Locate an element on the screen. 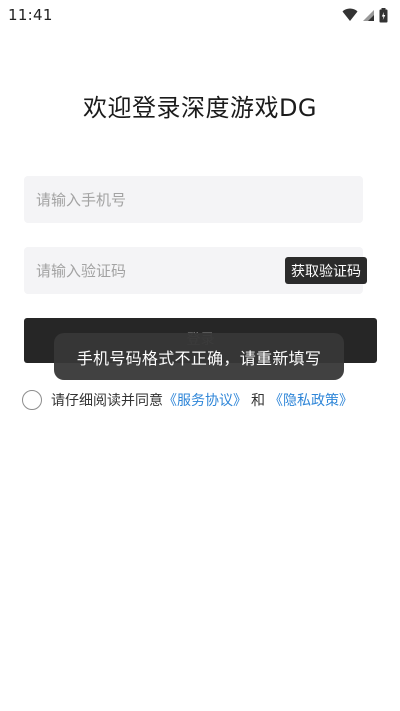 This screenshot has width=400, height=711. agreement-row: 请仔细阅读并同意 《服务协议》 和 《隐私政策》 is located at coordinates (187, 400).